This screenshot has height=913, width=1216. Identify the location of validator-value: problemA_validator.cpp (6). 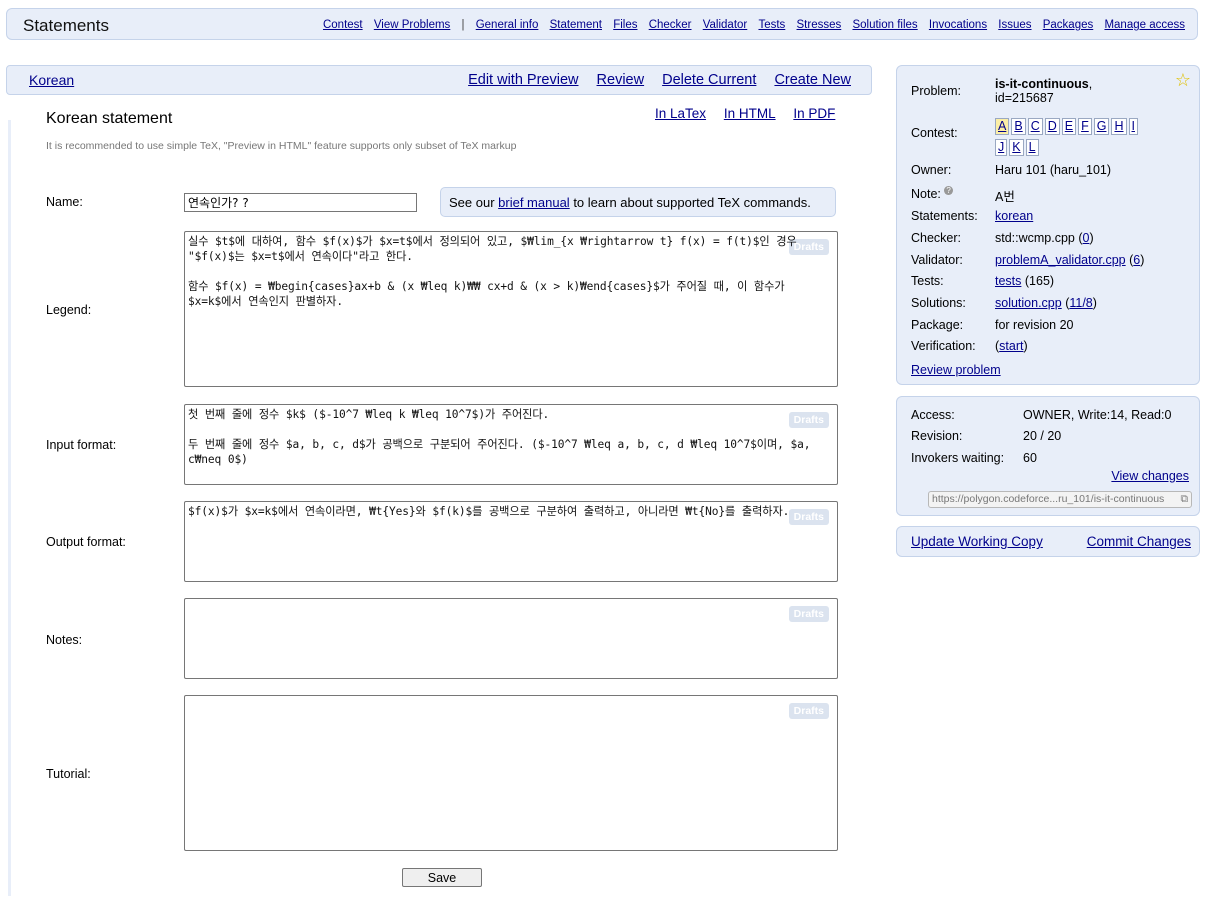
(1070, 260).